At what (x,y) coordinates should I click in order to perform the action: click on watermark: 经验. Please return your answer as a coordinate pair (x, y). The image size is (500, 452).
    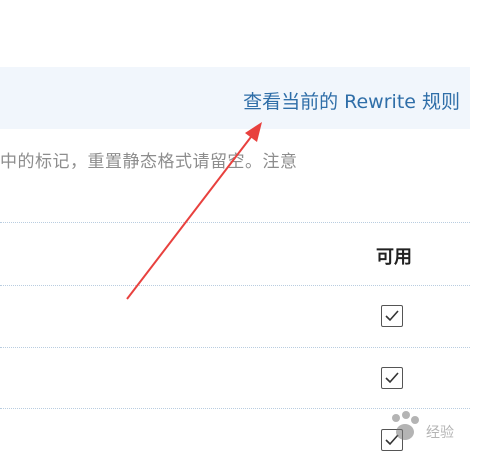
    Looking at the image, I should click on (441, 427).